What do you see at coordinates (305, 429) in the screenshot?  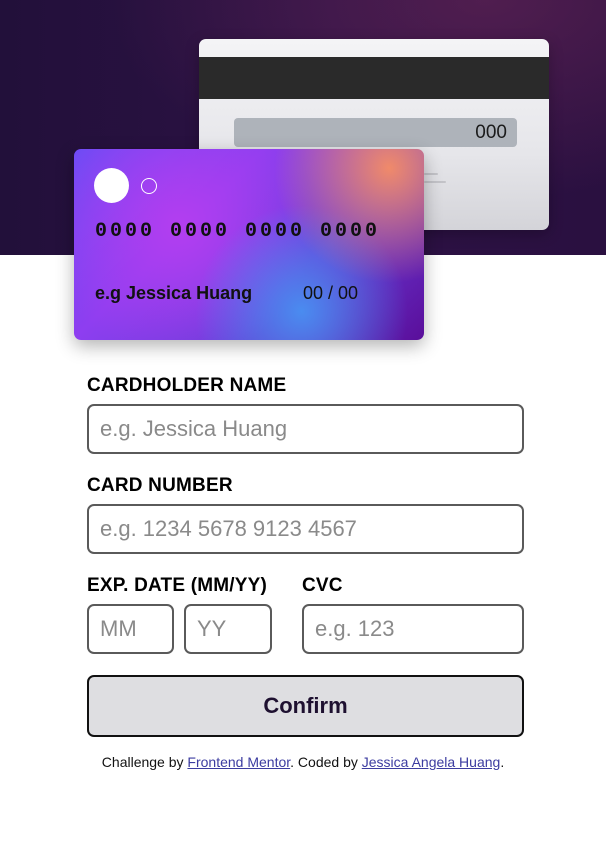 I see `cardholder-name-input` at bounding box center [305, 429].